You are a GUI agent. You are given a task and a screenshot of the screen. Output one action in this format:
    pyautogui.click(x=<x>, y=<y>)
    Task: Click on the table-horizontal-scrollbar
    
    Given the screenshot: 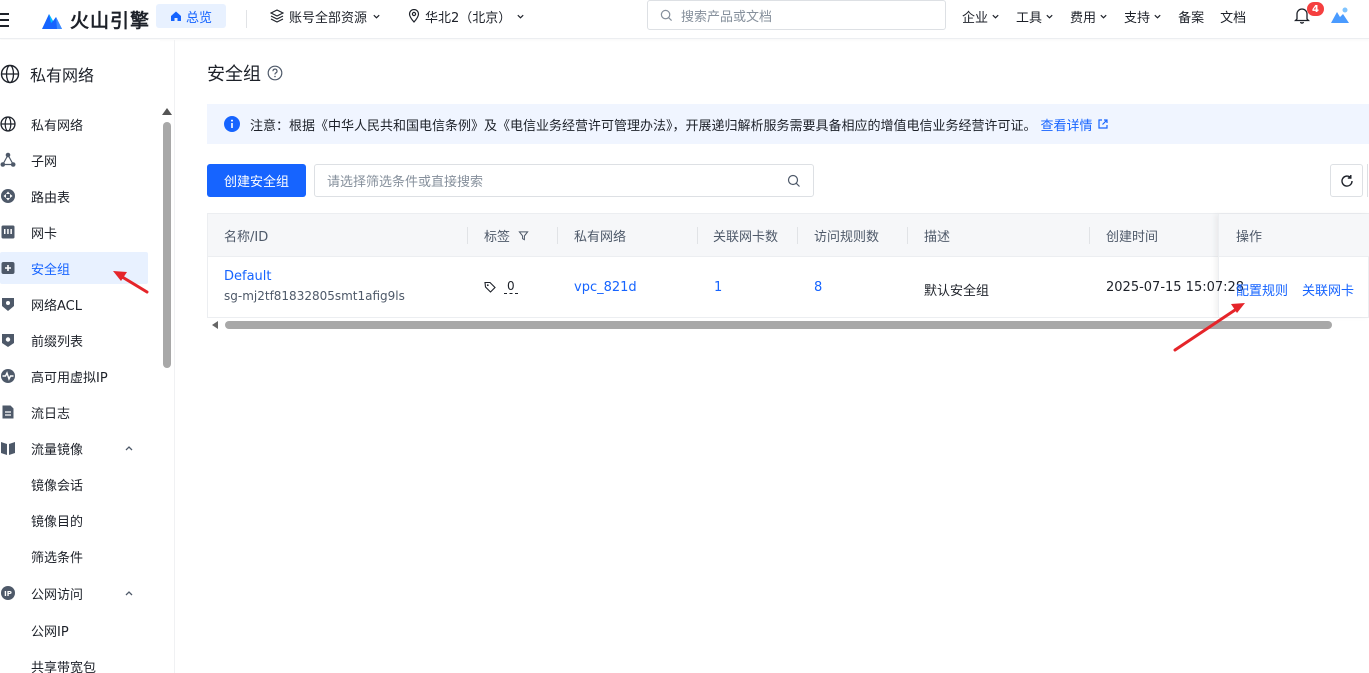 What is the action you would take?
    pyautogui.click(x=788, y=325)
    